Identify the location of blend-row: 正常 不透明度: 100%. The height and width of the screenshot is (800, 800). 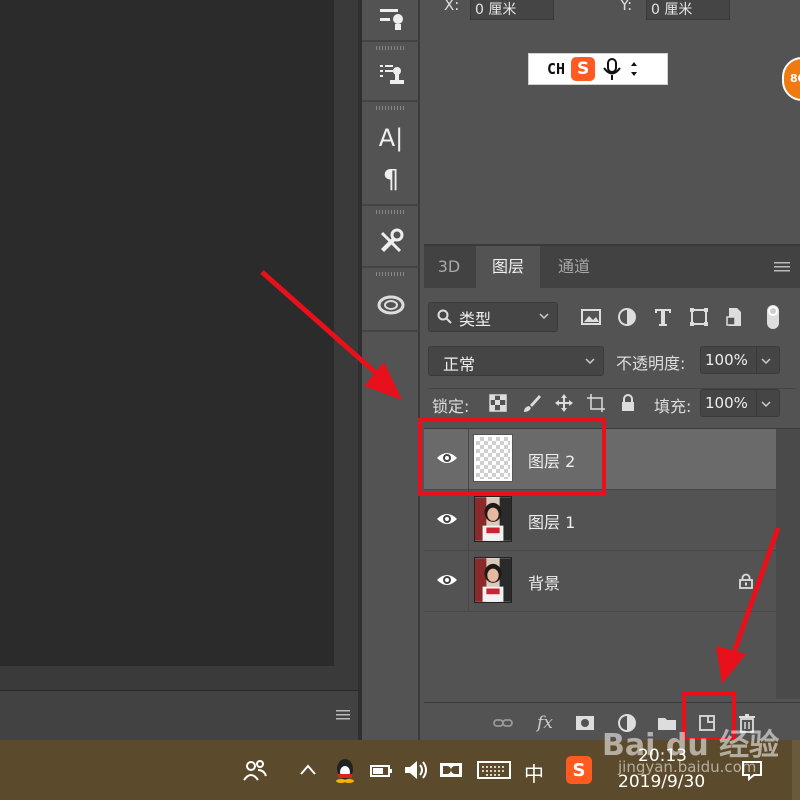
(612, 361).